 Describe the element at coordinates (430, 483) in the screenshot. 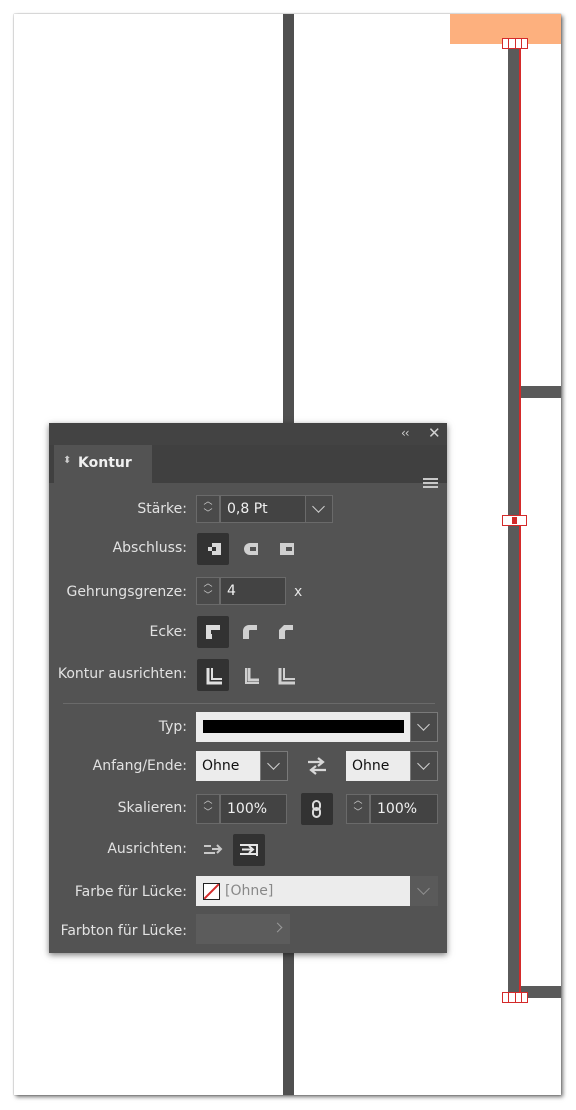

I see `panel-menu-icon` at that location.